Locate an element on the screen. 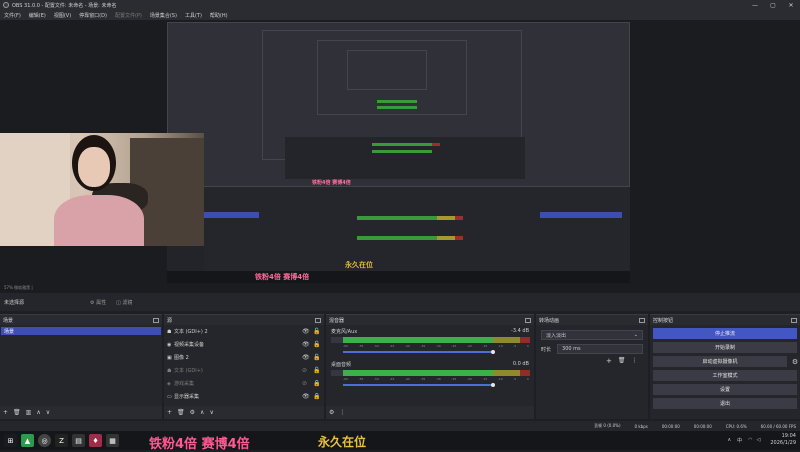 The height and width of the screenshot is (452, 800). mixer-title: 混音器 is located at coordinates (337, 320).